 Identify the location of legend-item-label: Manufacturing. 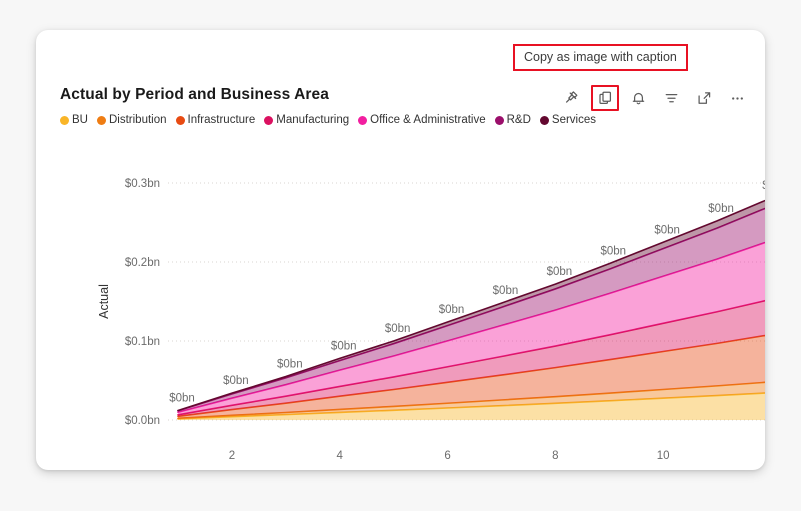
(313, 120).